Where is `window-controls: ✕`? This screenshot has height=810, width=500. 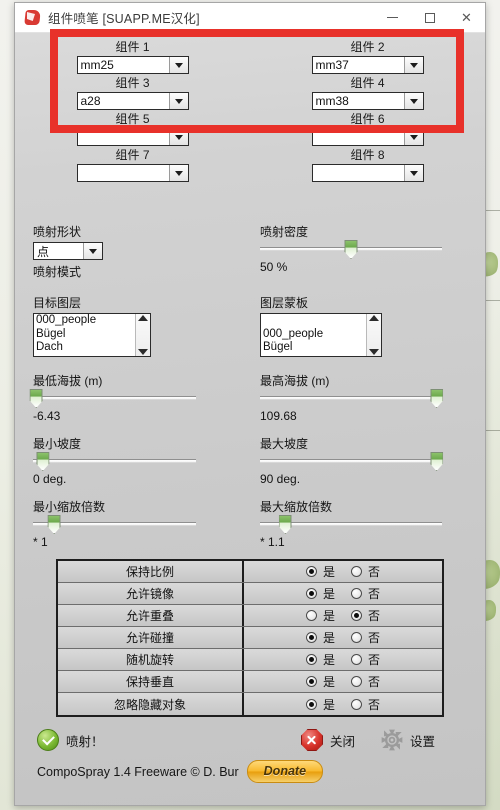 window-controls: ✕ is located at coordinates (429, 17).